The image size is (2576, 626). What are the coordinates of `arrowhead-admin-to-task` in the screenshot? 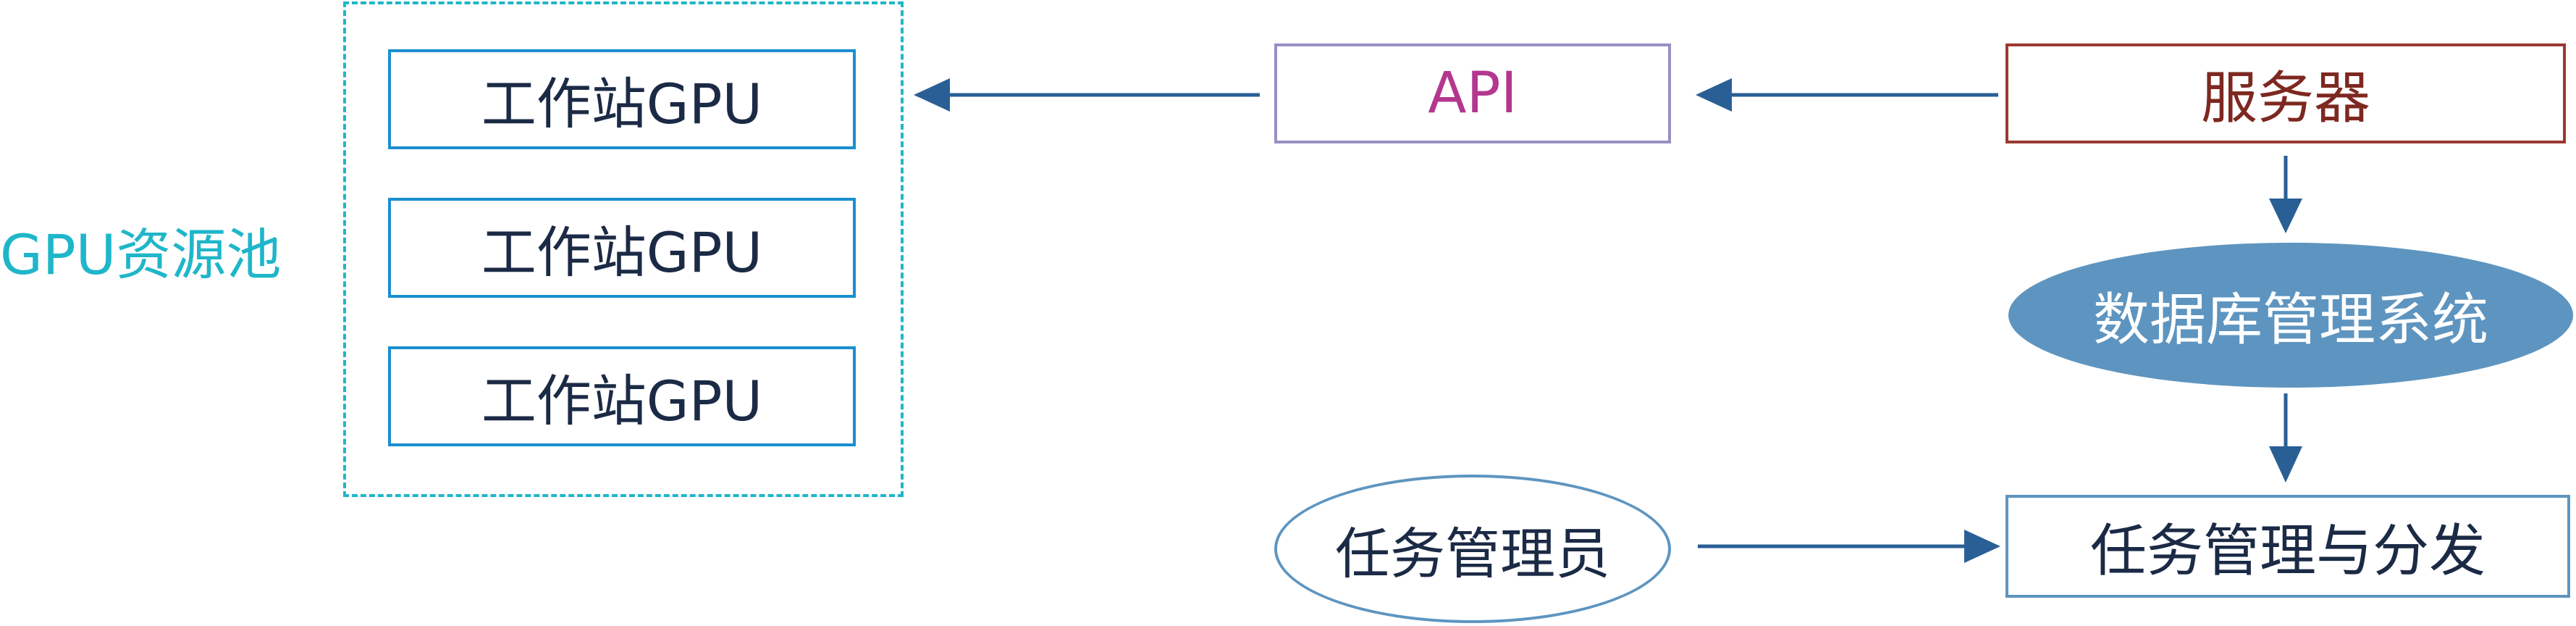 It's located at (1982, 546).